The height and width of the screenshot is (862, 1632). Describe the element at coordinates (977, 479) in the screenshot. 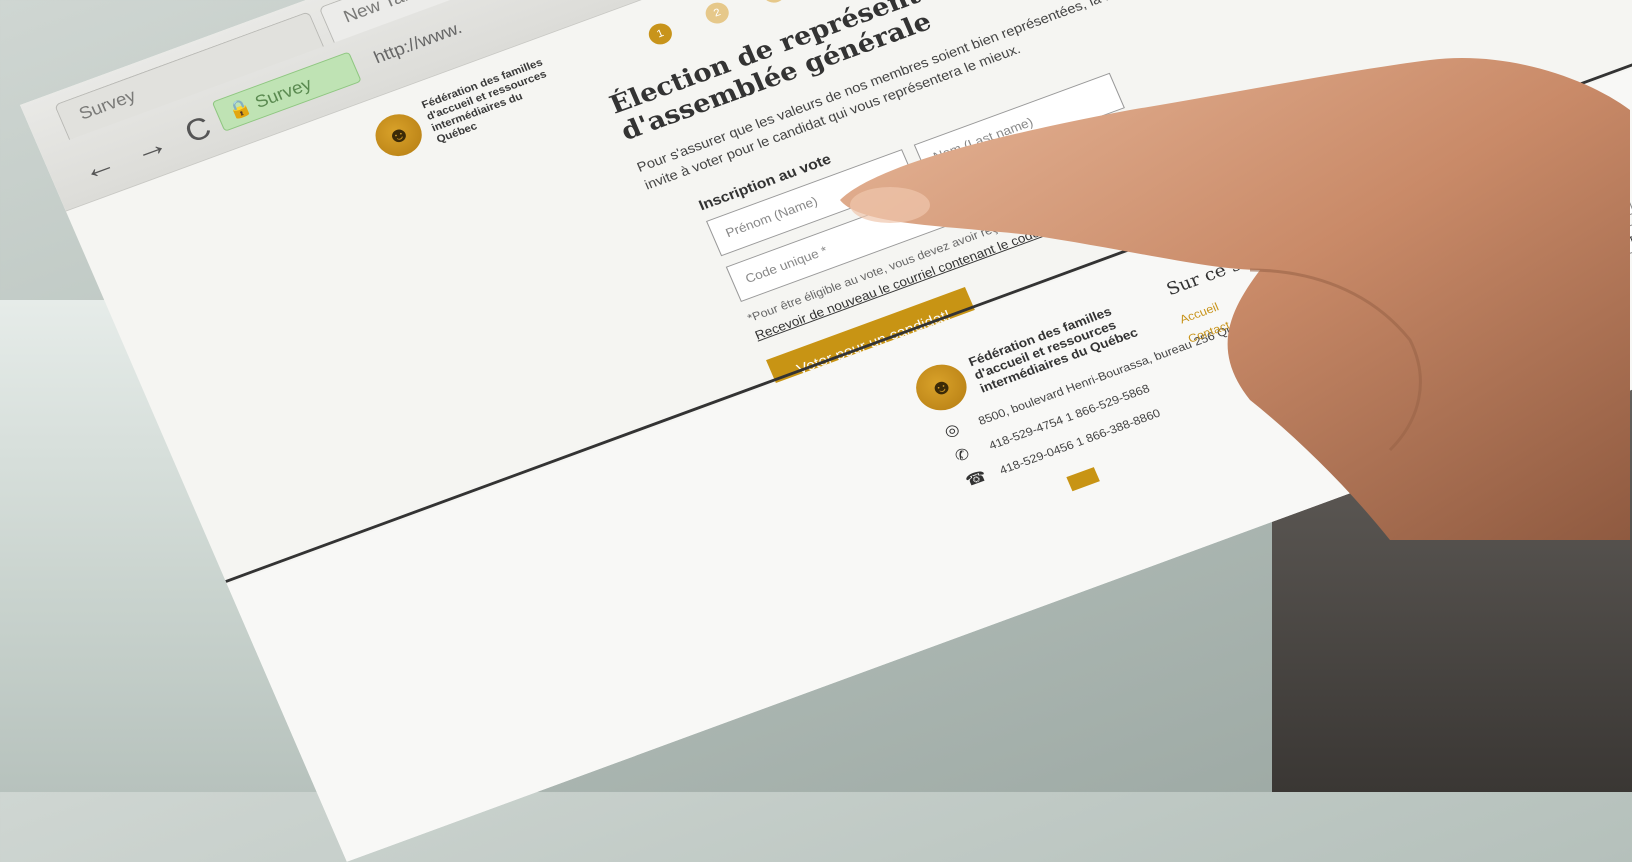

I see `fax-icon: ☎` at that location.